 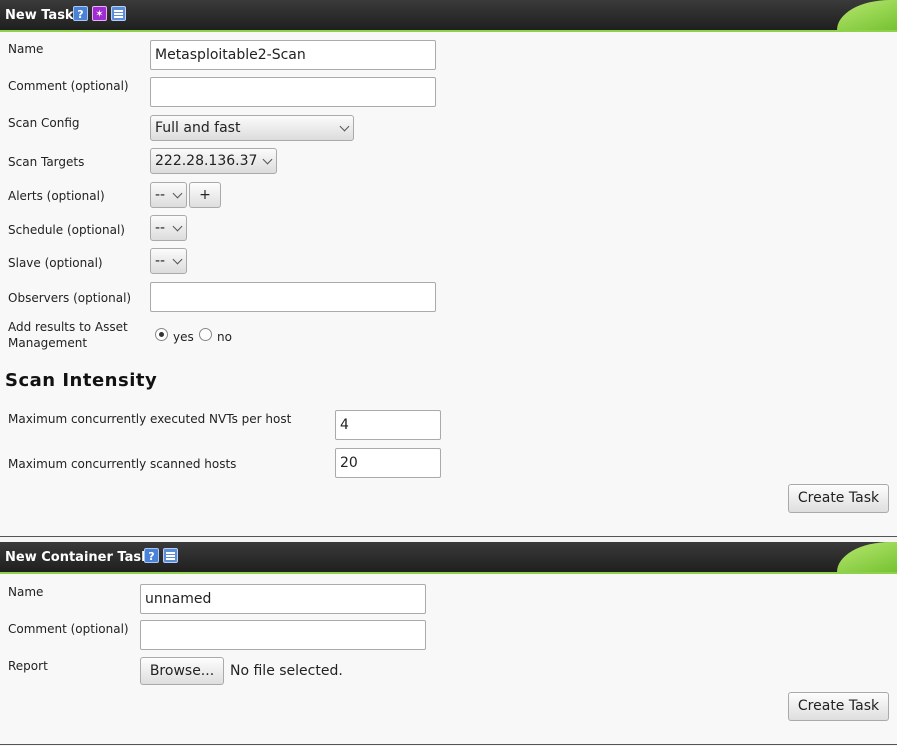 What do you see at coordinates (293, 297) in the screenshot?
I see `observers-input` at bounding box center [293, 297].